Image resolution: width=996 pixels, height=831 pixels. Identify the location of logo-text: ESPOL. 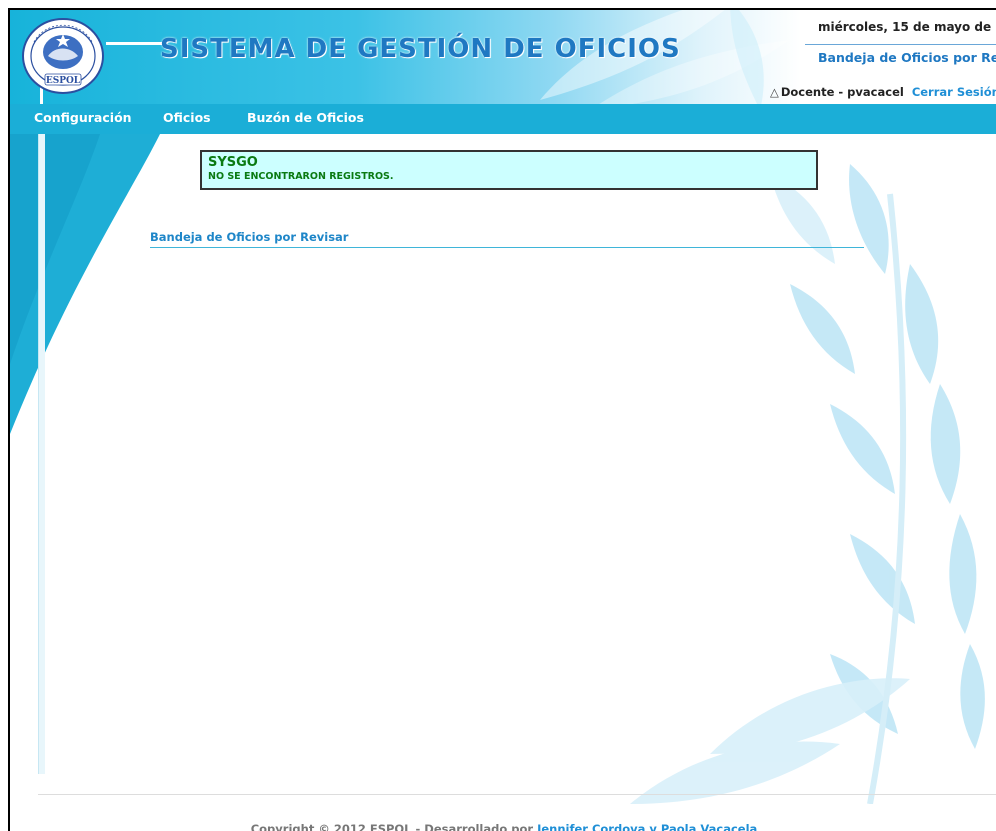
(63, 81).